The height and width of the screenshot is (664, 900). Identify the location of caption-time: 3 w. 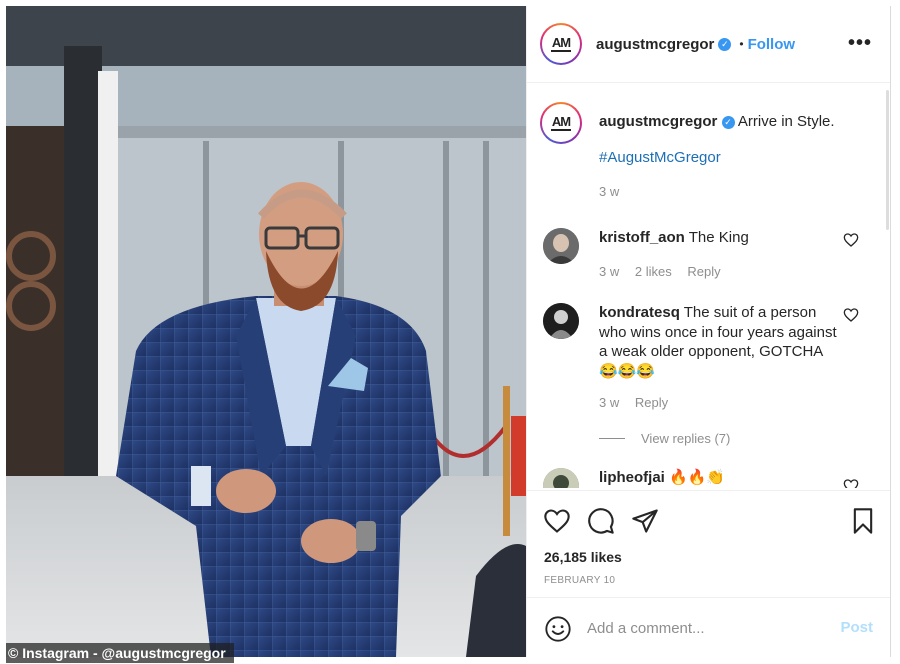
(609, 191).